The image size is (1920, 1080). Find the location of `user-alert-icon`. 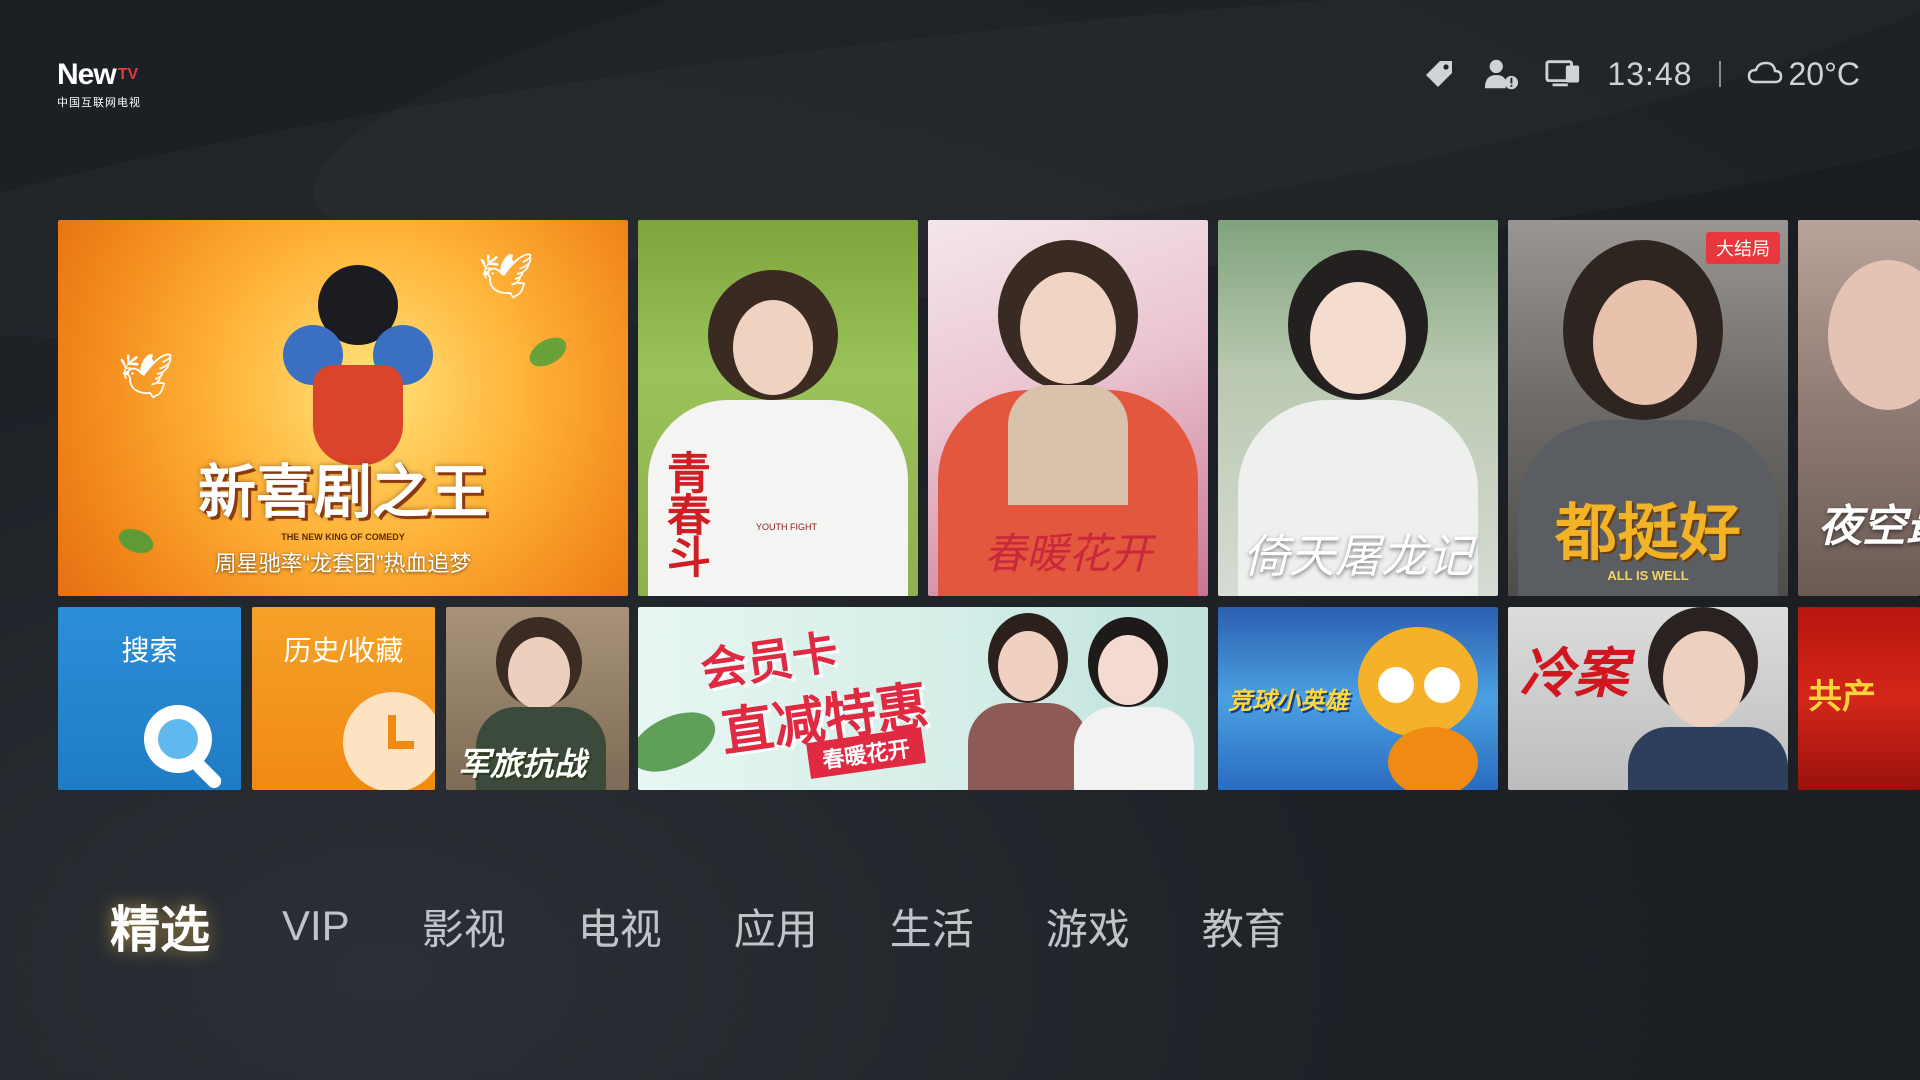

user-alert-icon is located at coordinates (1501, 74).